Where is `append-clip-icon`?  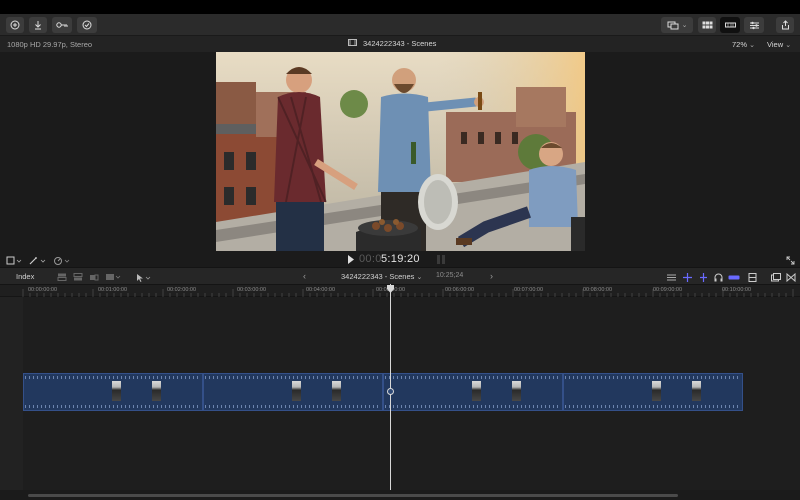
append-clip-icon is located at coordinates (94, 277).